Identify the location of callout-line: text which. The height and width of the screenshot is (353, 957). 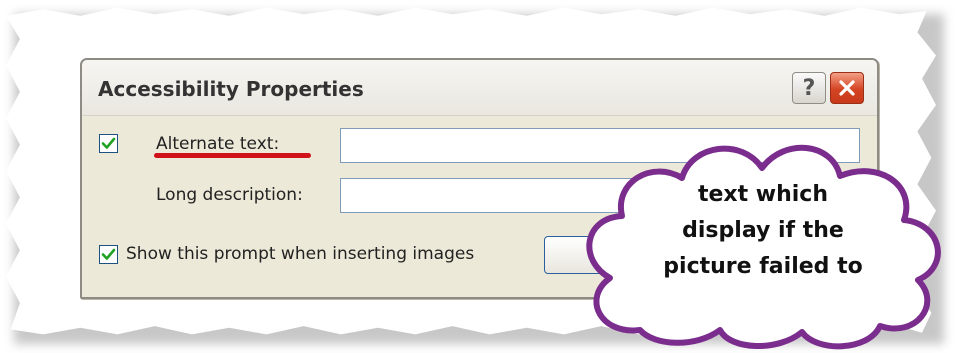
(763, 194).